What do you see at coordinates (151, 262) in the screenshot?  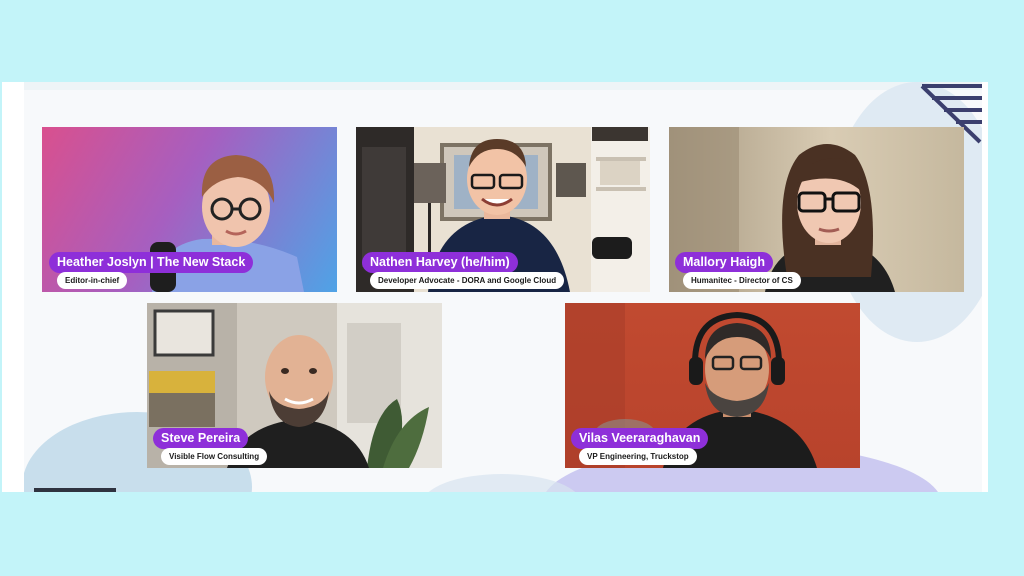 I see `participant-name-label: Heather Joslyn | The New Stack` at bounding box center [151, 262].